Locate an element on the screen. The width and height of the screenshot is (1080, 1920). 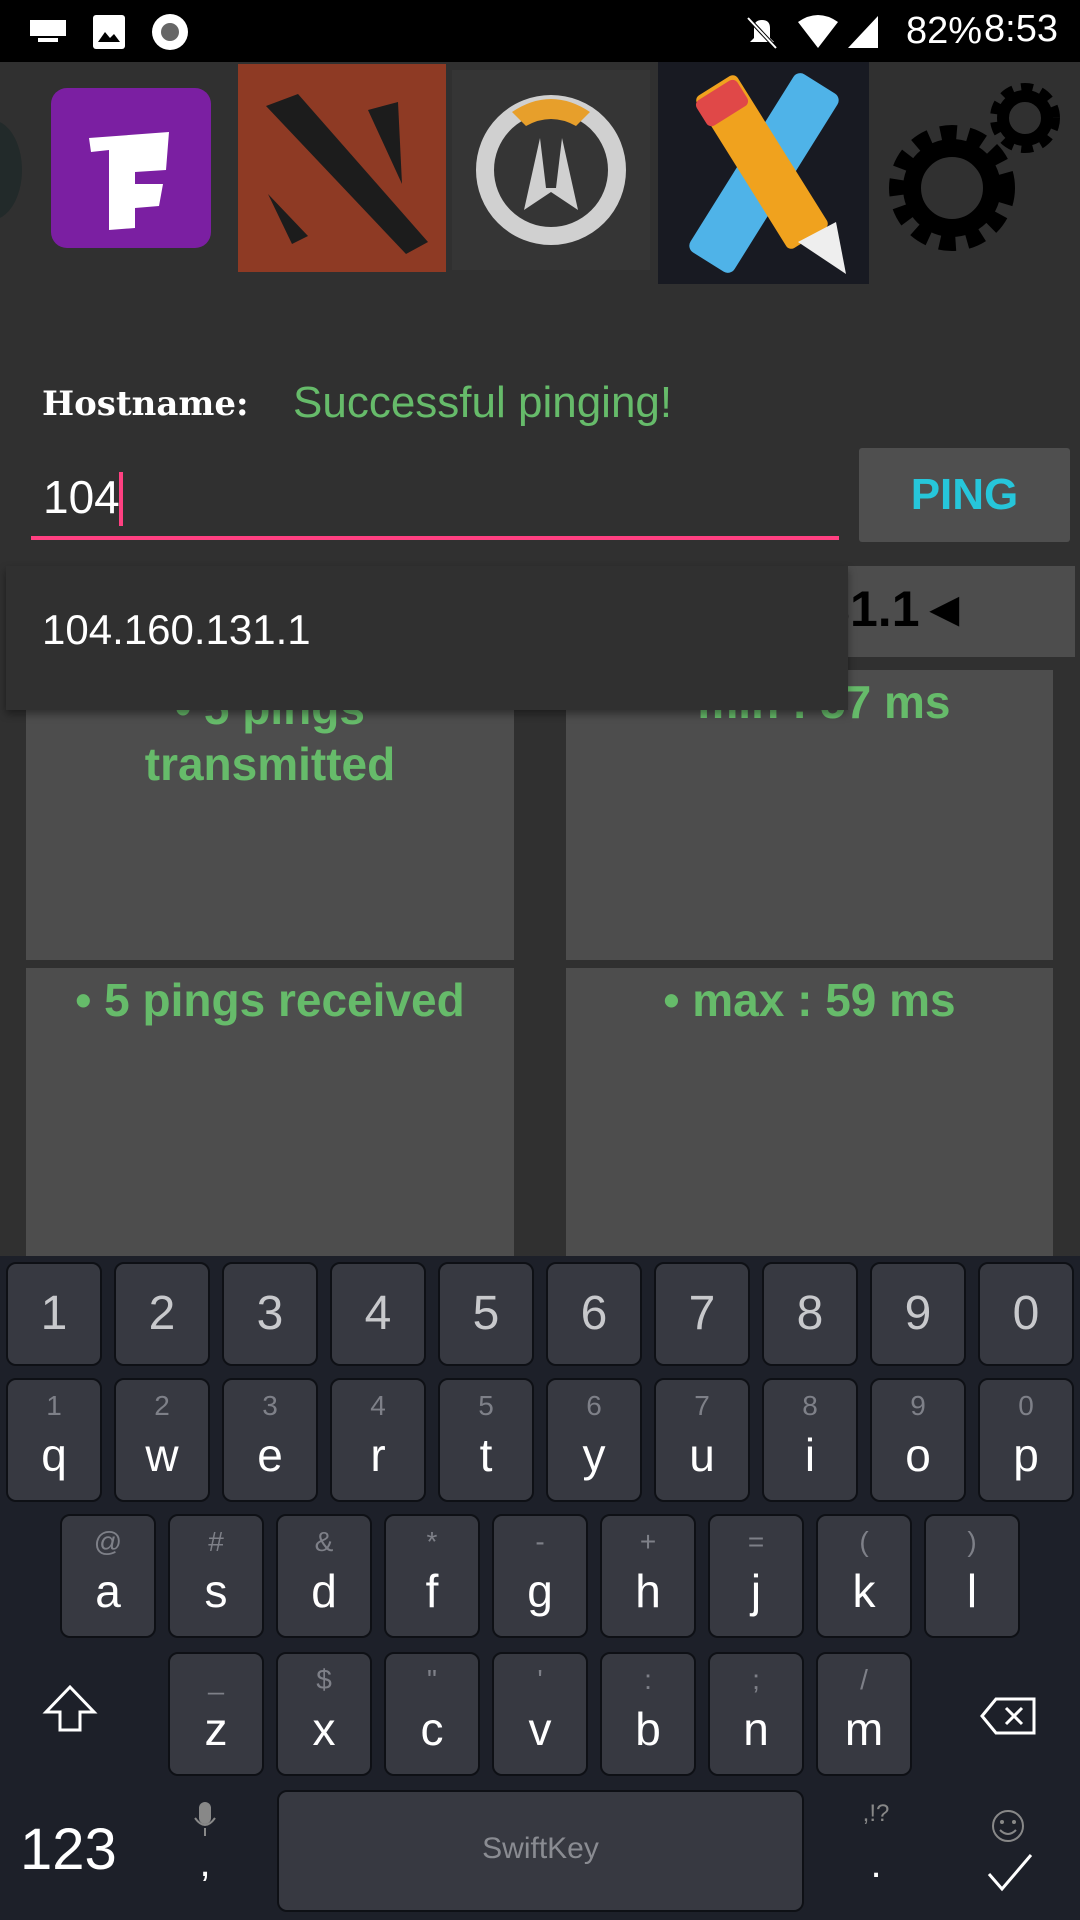
autocomplete-item-text: 104.160.131.1 is located at coordinates (176, 629).